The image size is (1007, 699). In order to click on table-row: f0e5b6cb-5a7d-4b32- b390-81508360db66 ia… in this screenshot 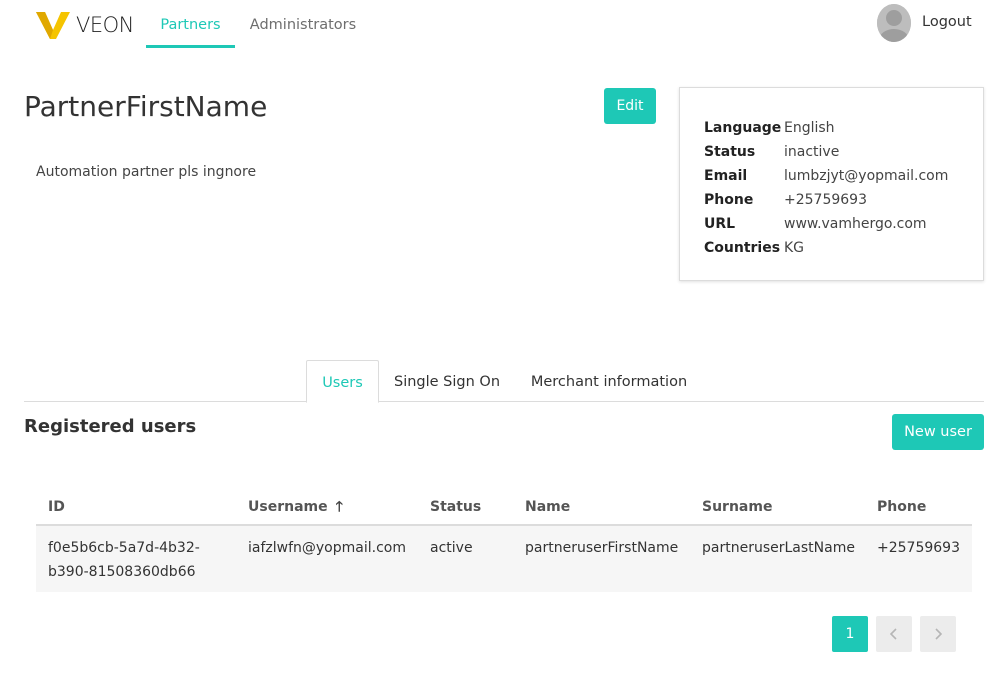, I will do `click(504, 559)`.